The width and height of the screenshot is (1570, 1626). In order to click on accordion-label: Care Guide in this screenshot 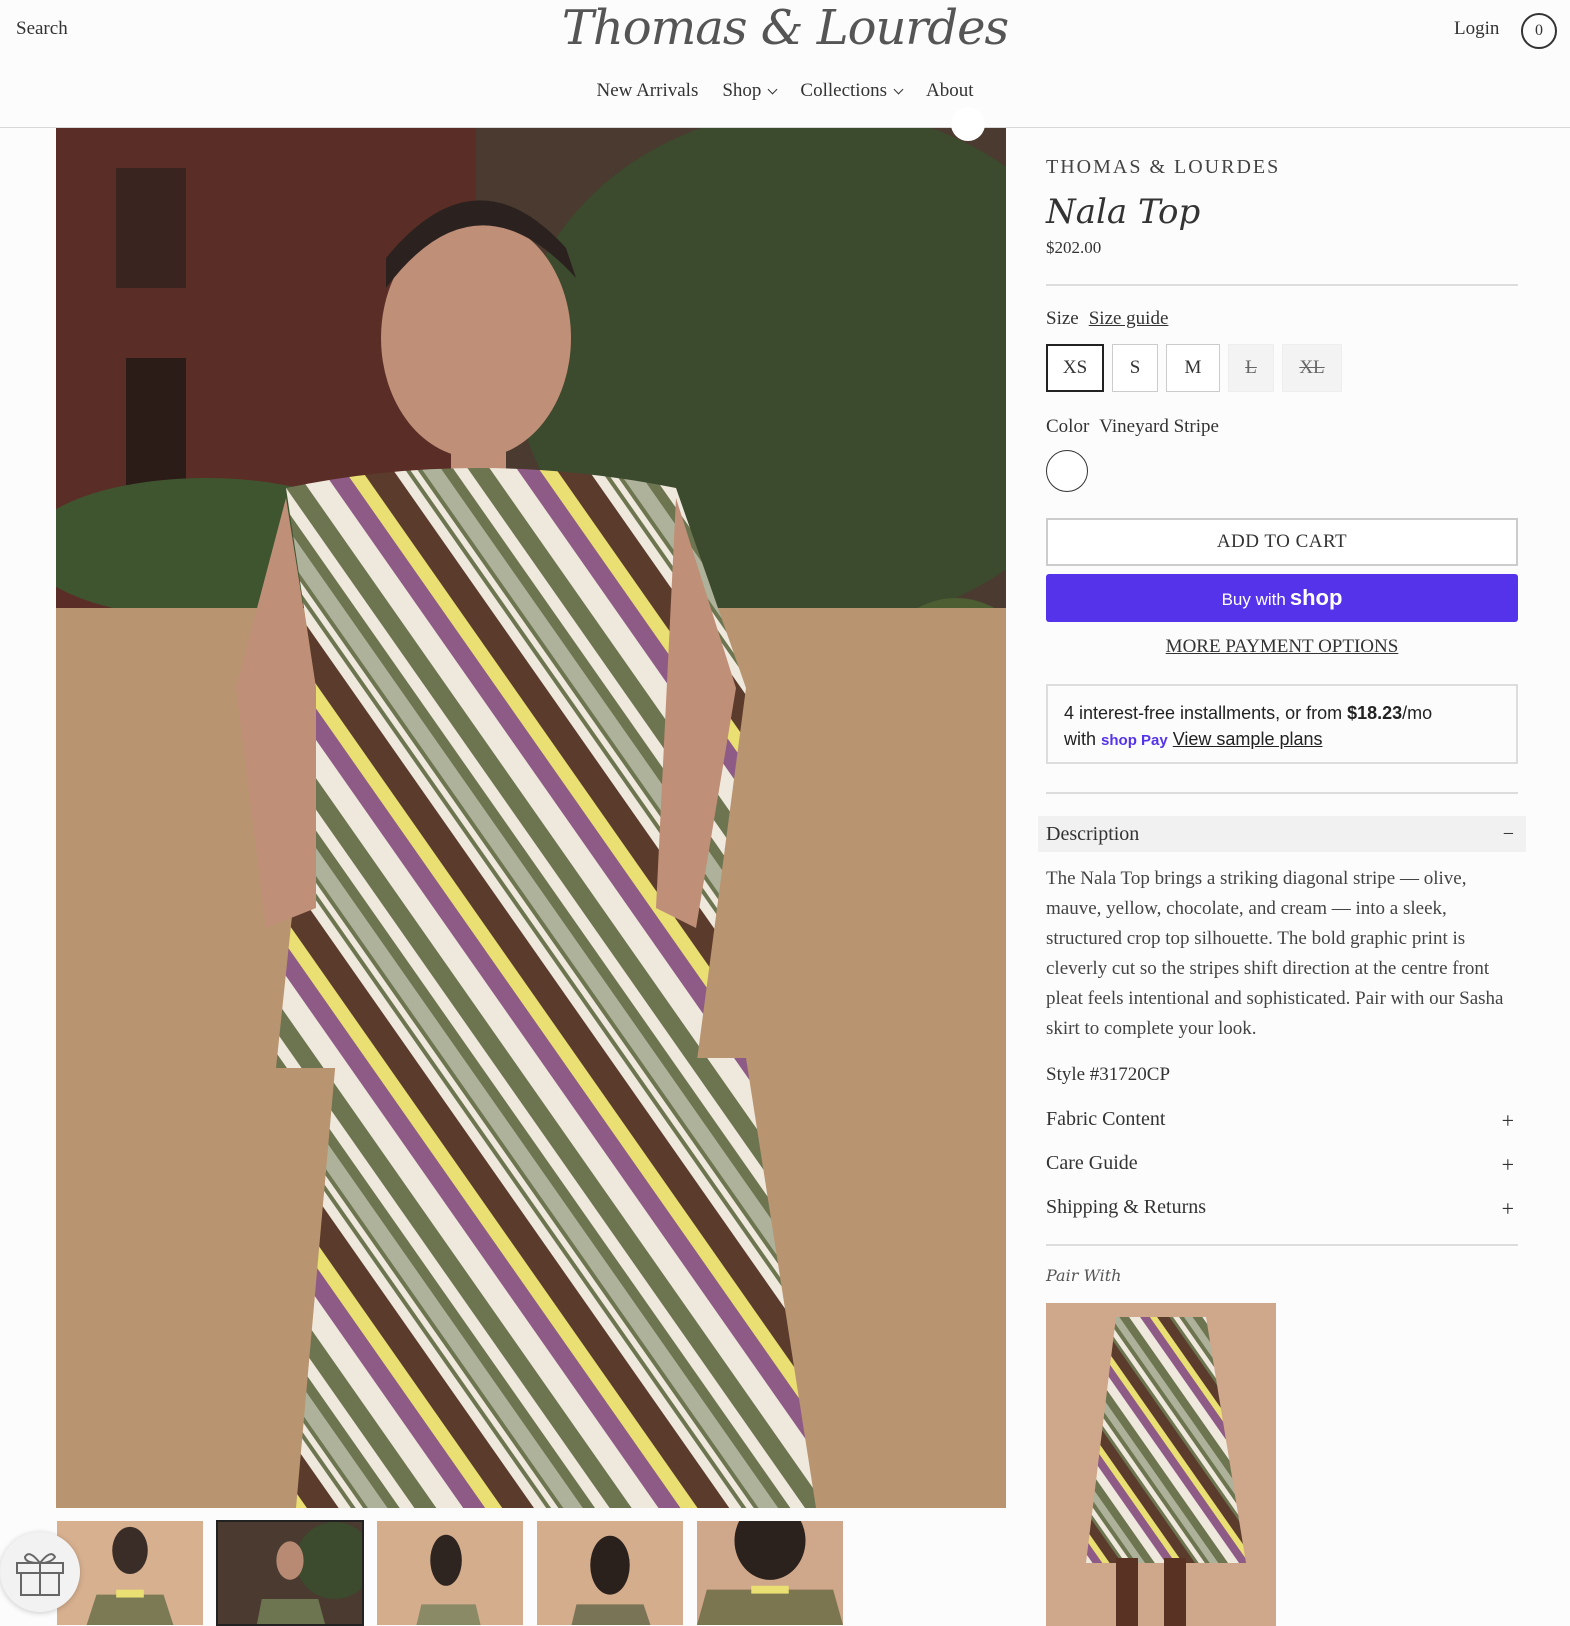, I will do `click(1092, 1163)`.